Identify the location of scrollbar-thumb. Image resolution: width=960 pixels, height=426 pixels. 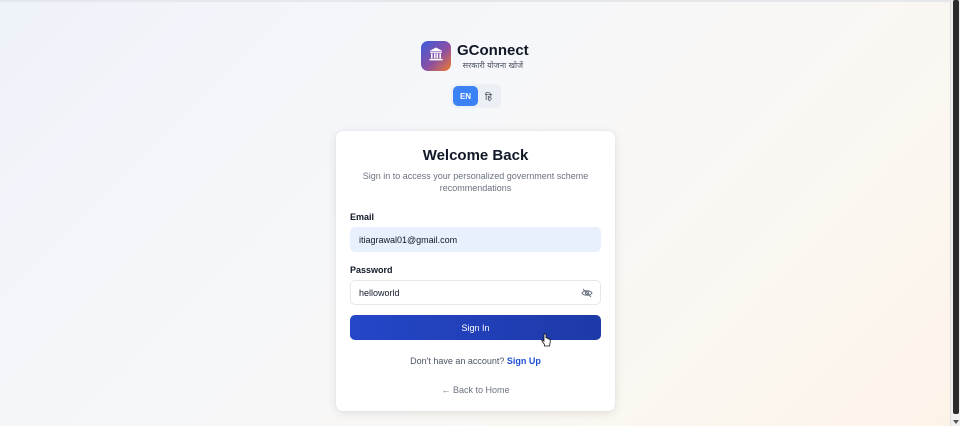
(956, 207).